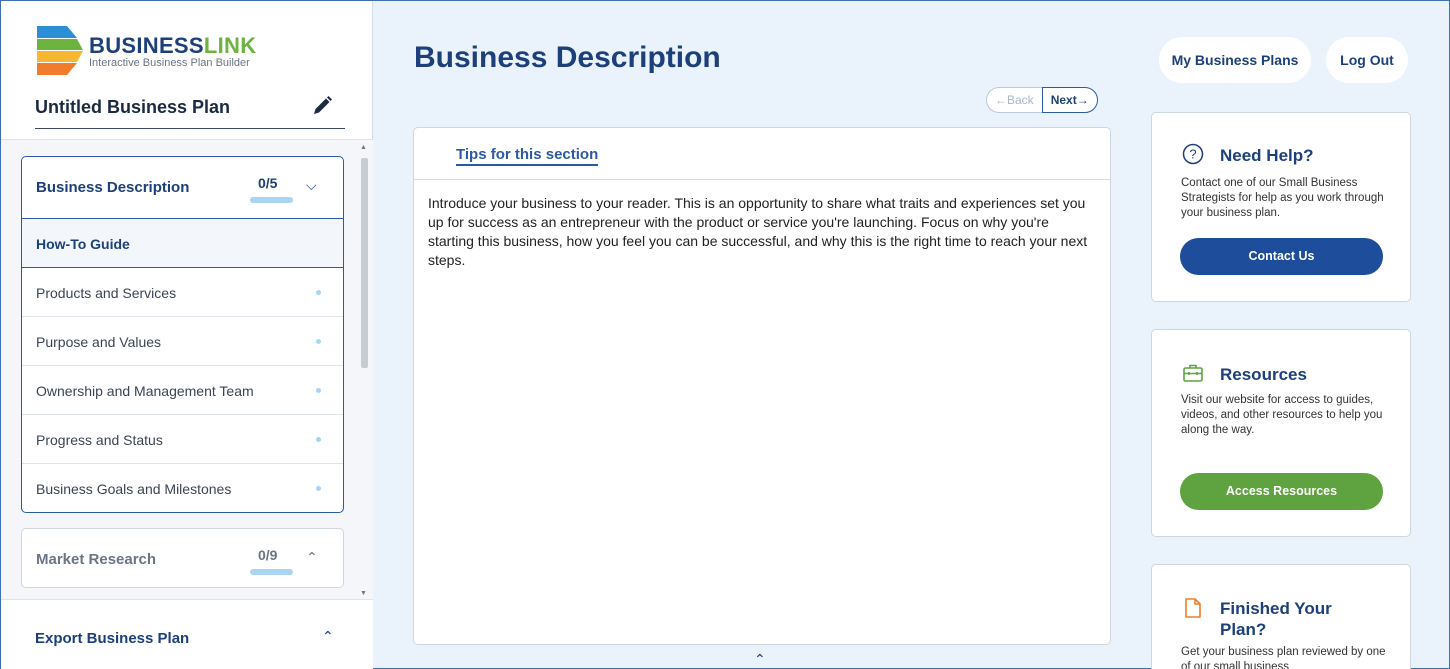 This screenshot has width=1450, height=669. I want to click on section-count: 0/5, so click(268, 183).